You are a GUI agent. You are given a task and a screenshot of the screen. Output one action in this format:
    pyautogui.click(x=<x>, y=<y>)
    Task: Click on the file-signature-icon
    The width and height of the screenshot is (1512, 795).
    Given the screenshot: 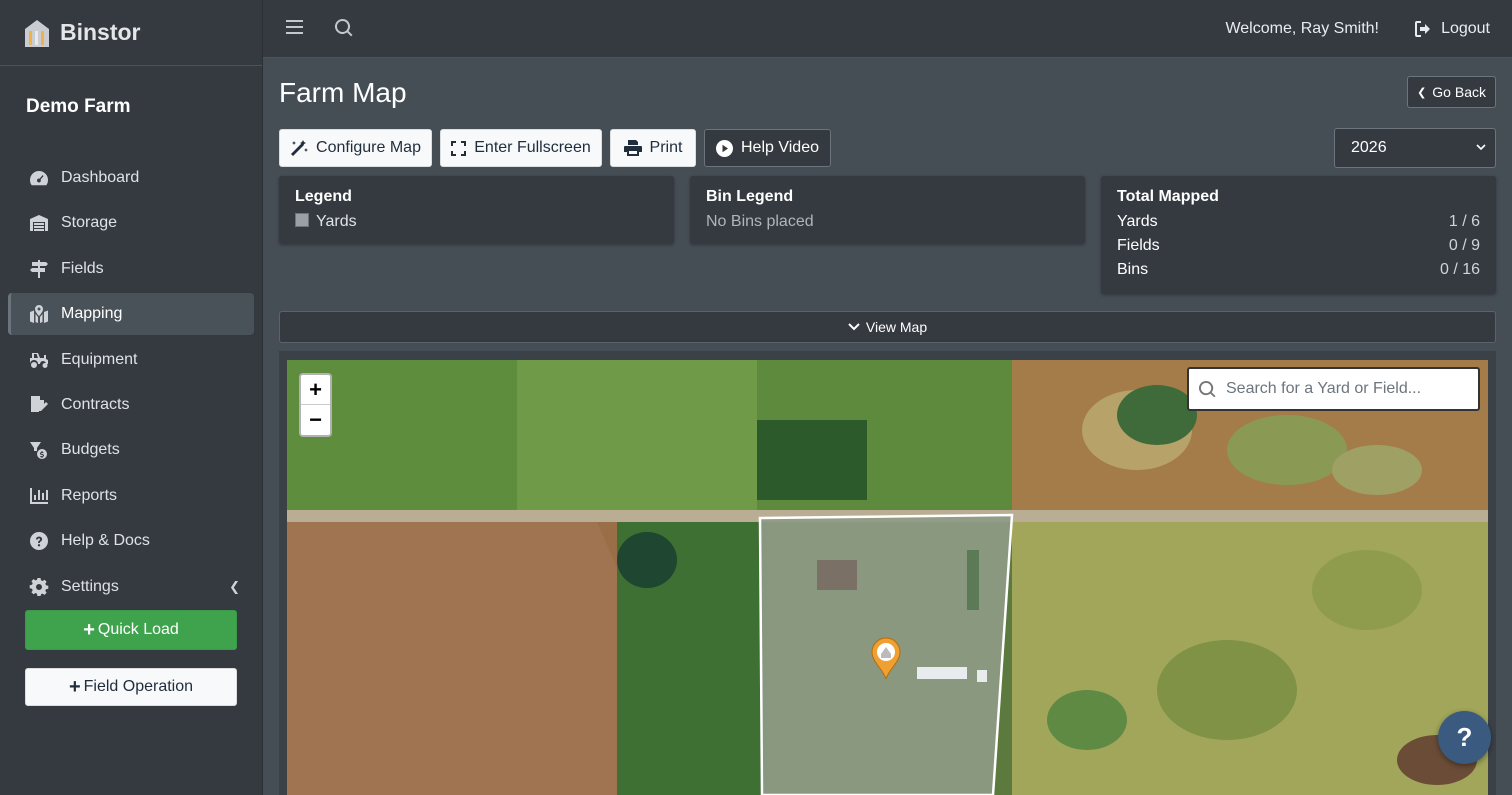 What is the action you would take?
    pyautogui.click(x=39, y=404)
    